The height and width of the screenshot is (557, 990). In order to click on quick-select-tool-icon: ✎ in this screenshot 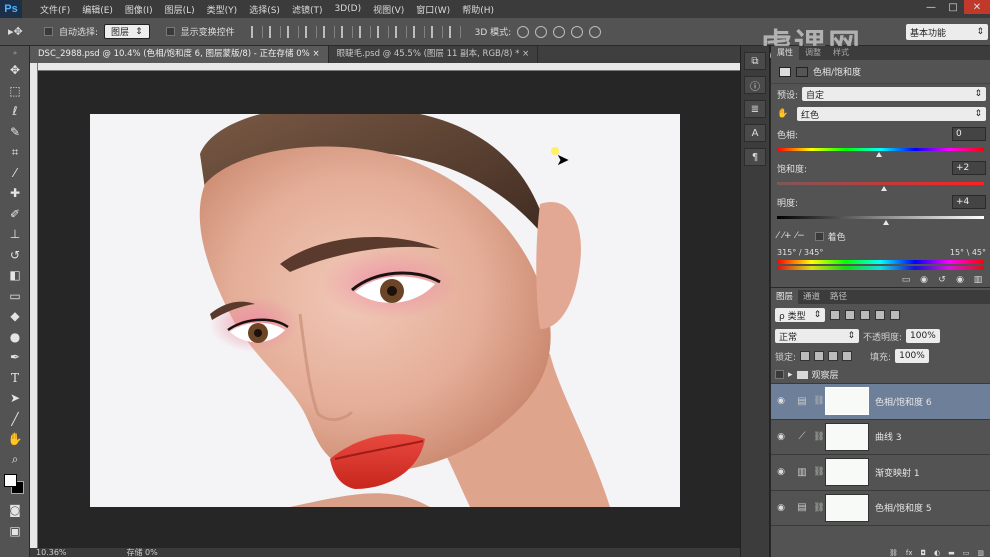, I will do `click(15, 132)`.